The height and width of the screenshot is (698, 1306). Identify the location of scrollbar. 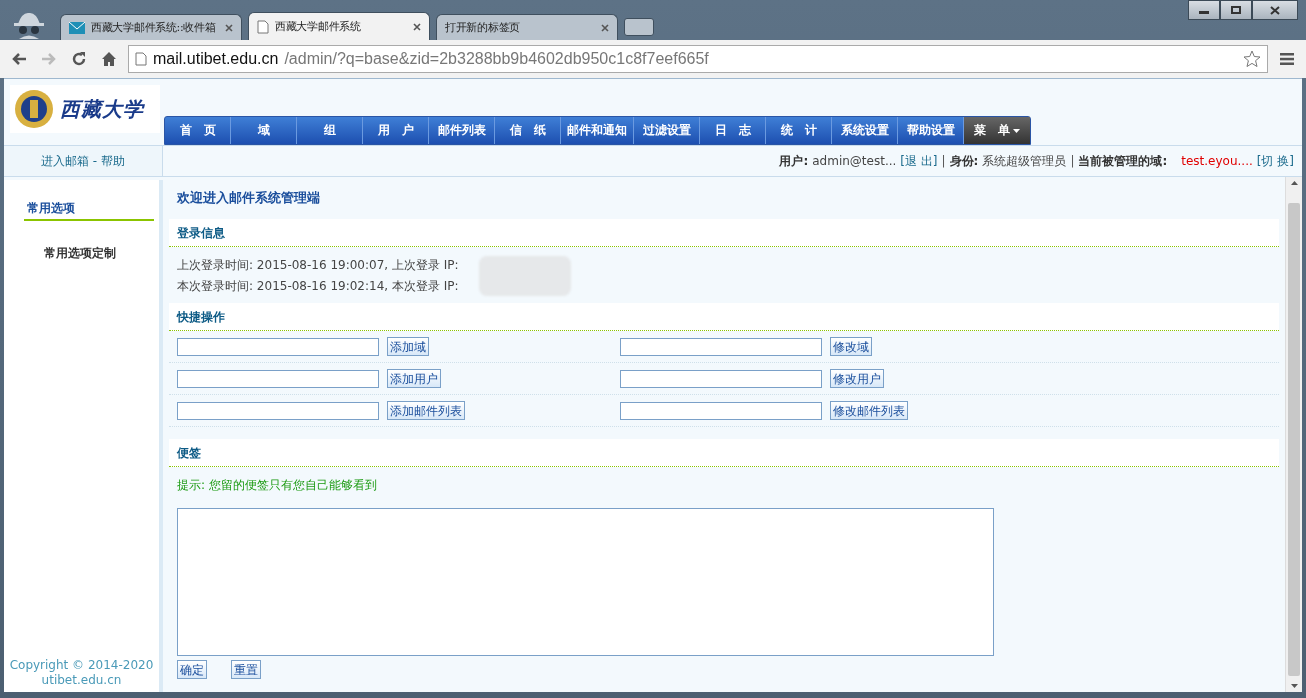
(1293, 434).